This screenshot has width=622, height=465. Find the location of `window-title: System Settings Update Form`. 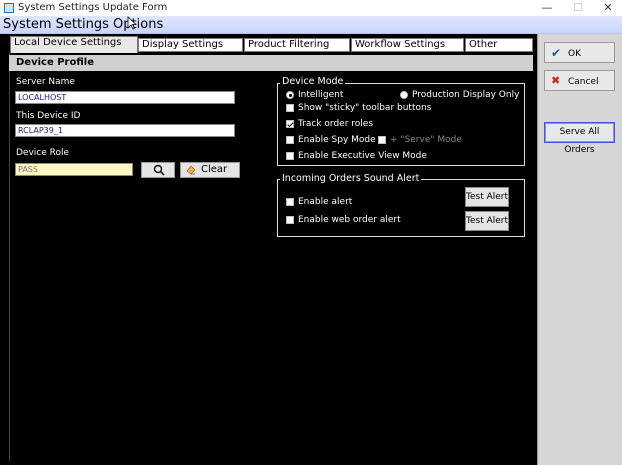

window-title: System Settings Update Form is located at coordinates (93, 7).